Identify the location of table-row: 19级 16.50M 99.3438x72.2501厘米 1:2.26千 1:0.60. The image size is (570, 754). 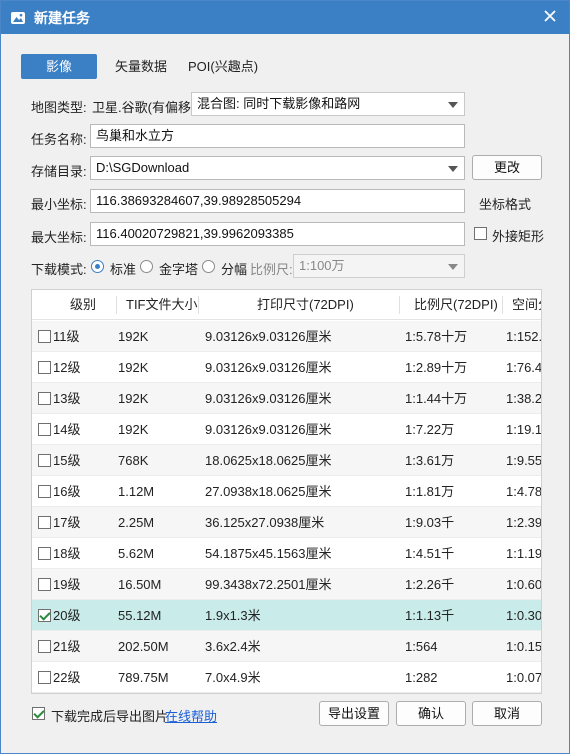
(286, 584).